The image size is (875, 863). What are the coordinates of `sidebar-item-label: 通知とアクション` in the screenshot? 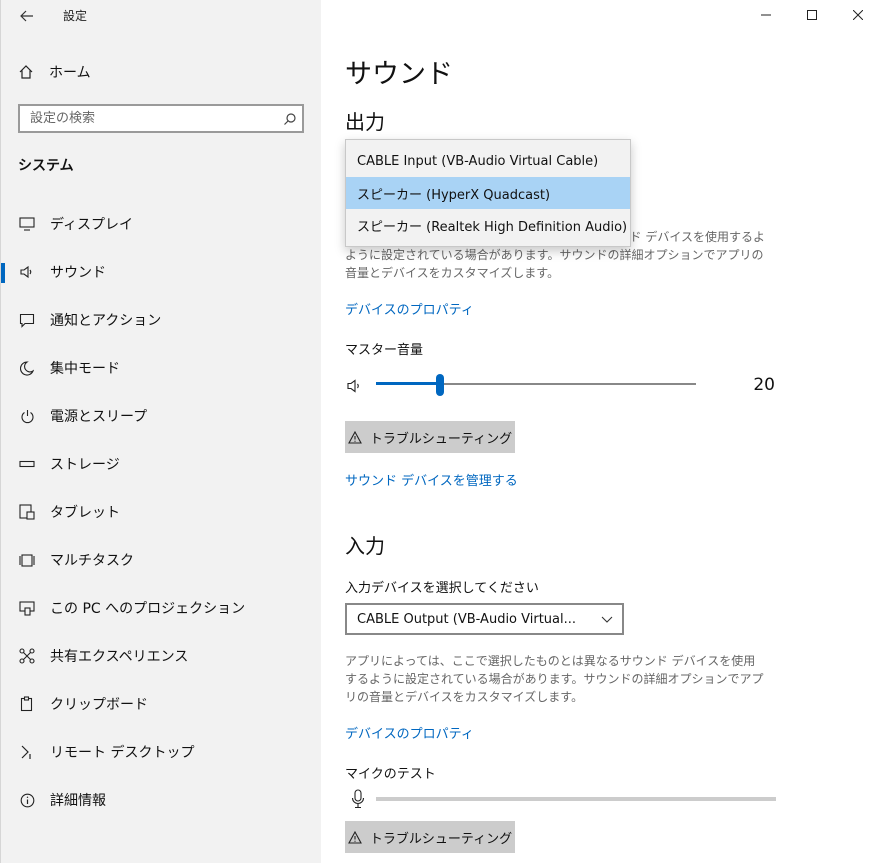 It's located at (106, 321).